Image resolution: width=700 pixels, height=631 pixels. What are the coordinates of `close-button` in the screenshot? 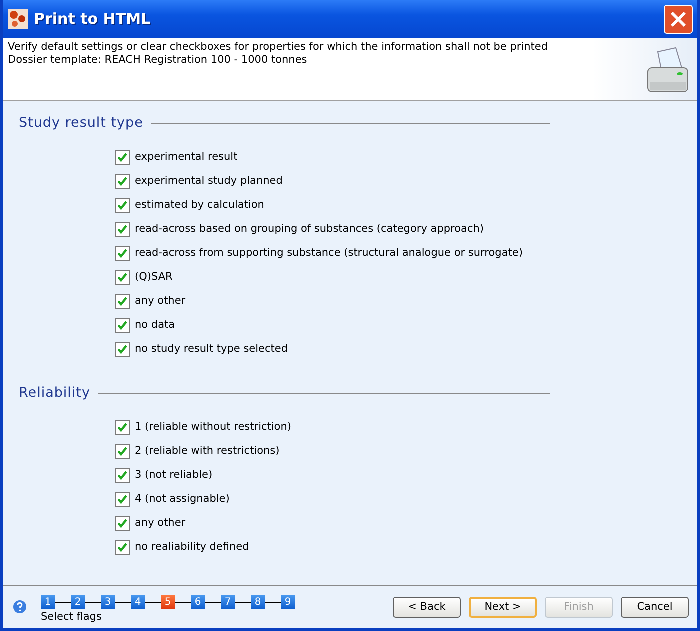 It's located at (678, 19).